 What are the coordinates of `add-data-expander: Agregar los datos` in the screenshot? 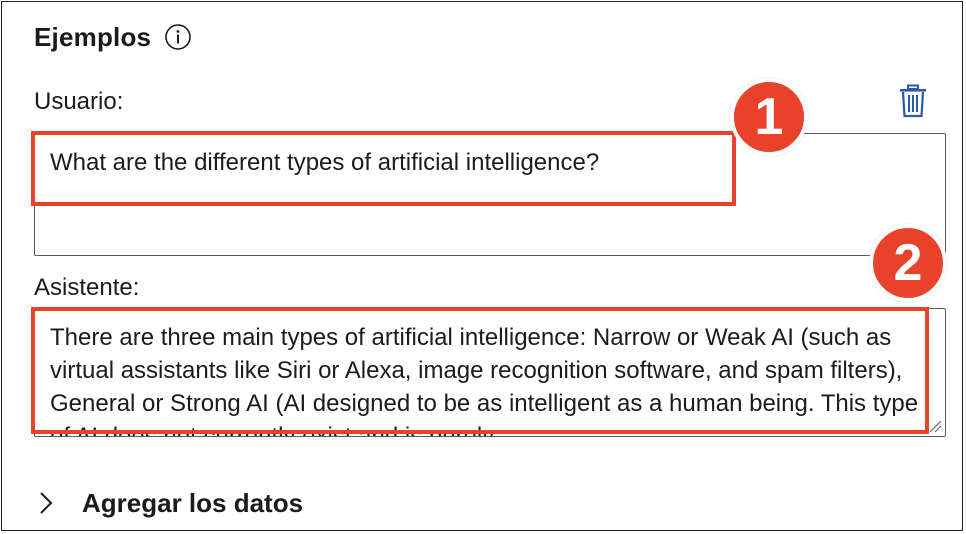 It's located at (169, 503).